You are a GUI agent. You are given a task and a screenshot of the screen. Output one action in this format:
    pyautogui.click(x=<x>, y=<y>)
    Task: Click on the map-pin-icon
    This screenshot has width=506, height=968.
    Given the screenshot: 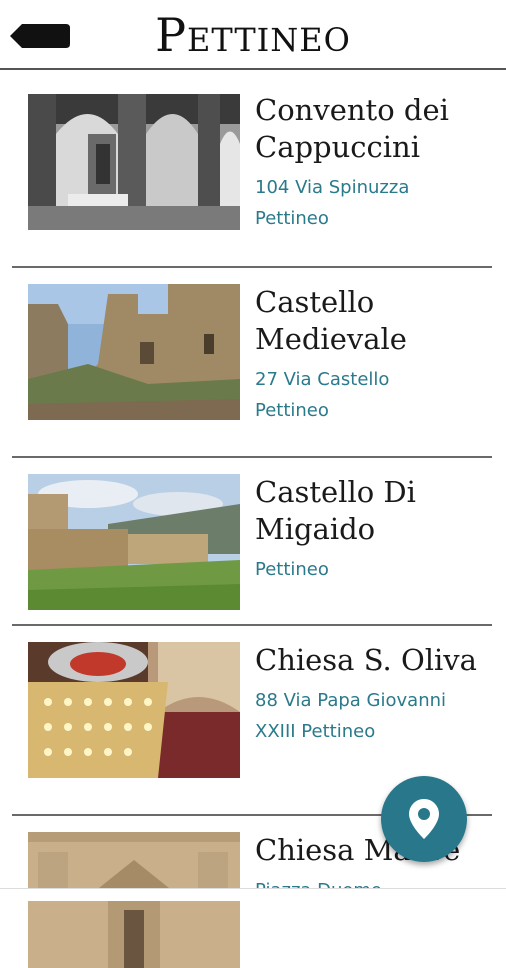 What is the action you would take?
    pyautogui.click(x=424, y=819)
    